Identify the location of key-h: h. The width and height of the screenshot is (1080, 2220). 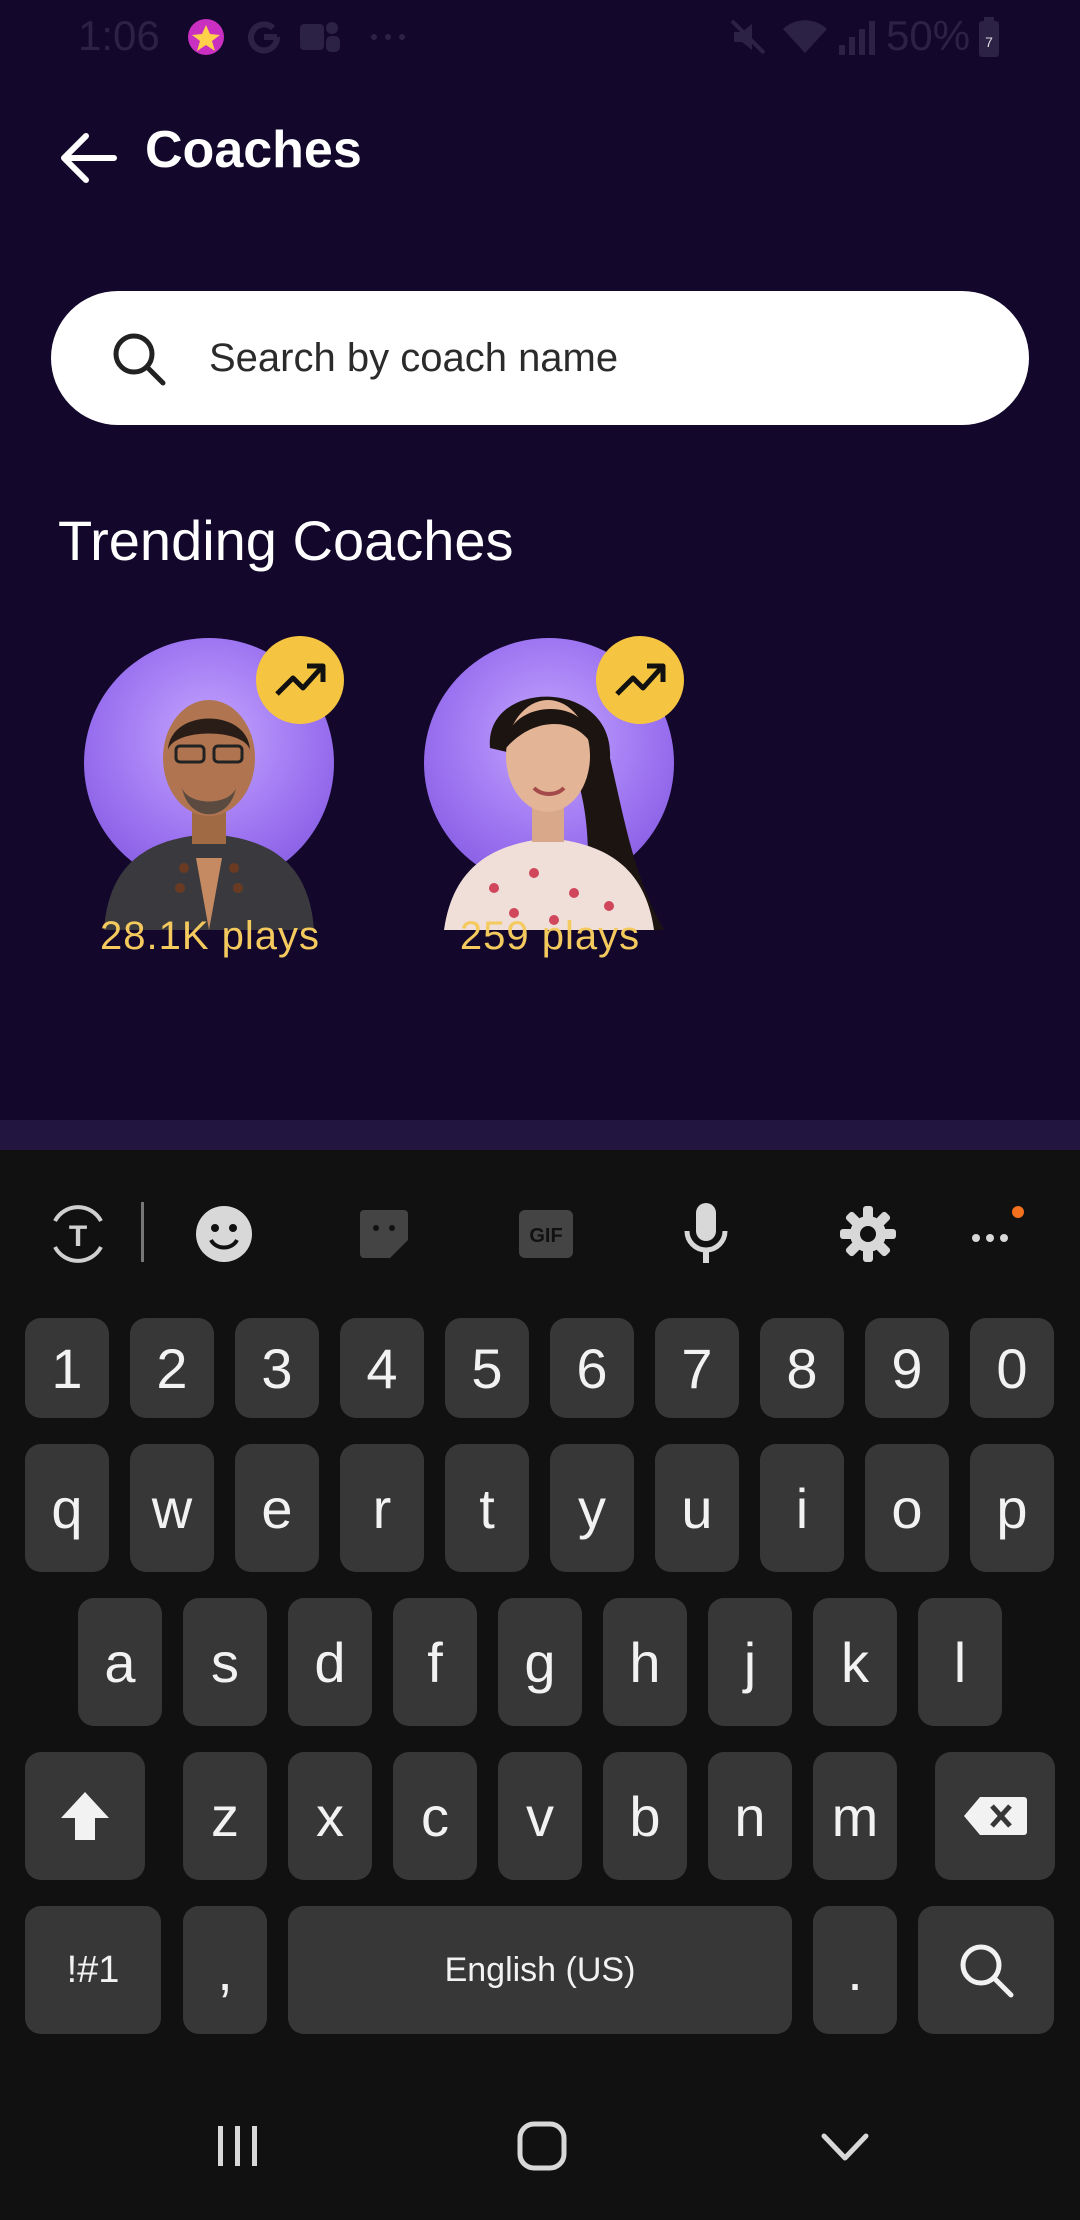
(645, 1662).